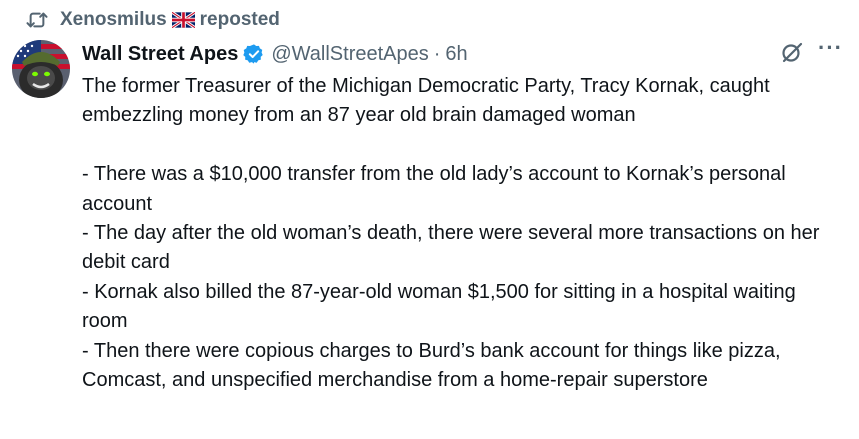 This screenshot has width=859, height=439. I want to click on avatar, so click(41, 69).